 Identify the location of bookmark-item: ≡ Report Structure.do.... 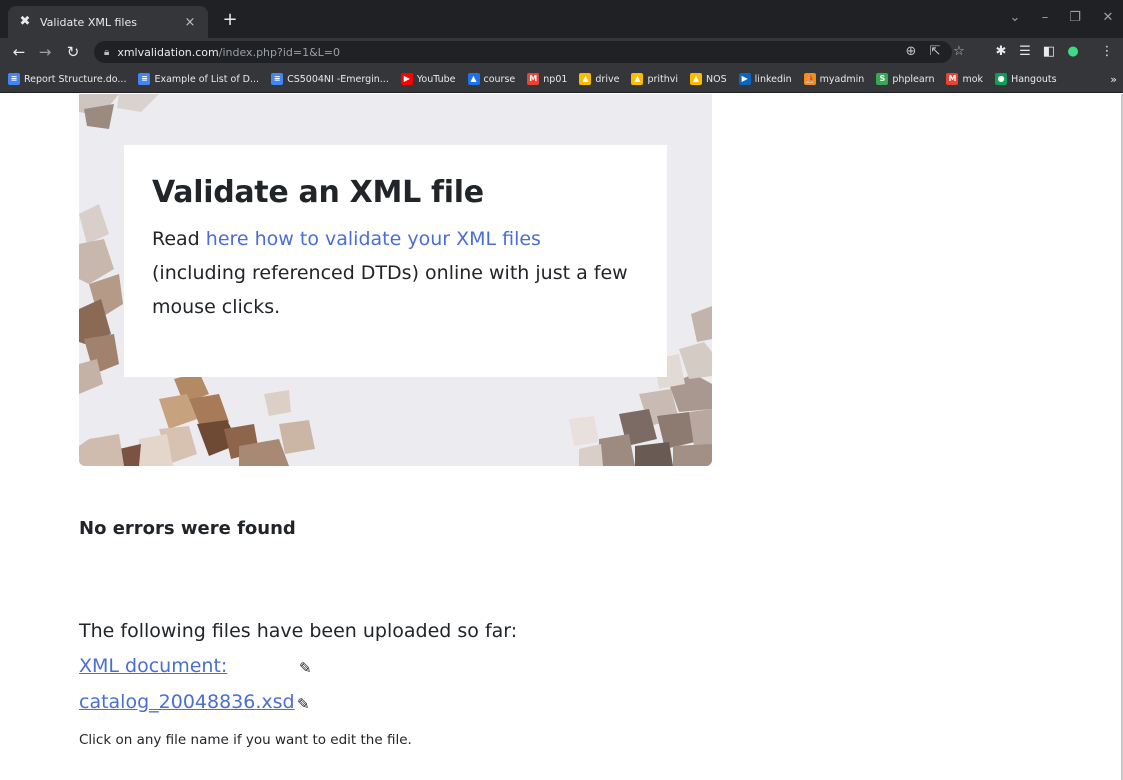
(67, 79).